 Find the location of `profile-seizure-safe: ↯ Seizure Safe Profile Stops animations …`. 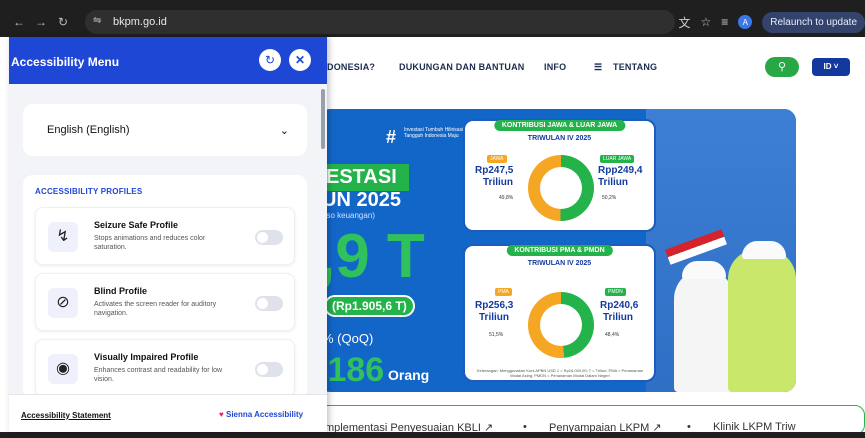

profile-seizure-safe: ↯ Seizure Safe Profile Stops animations … is located at coordinates (165, 236).